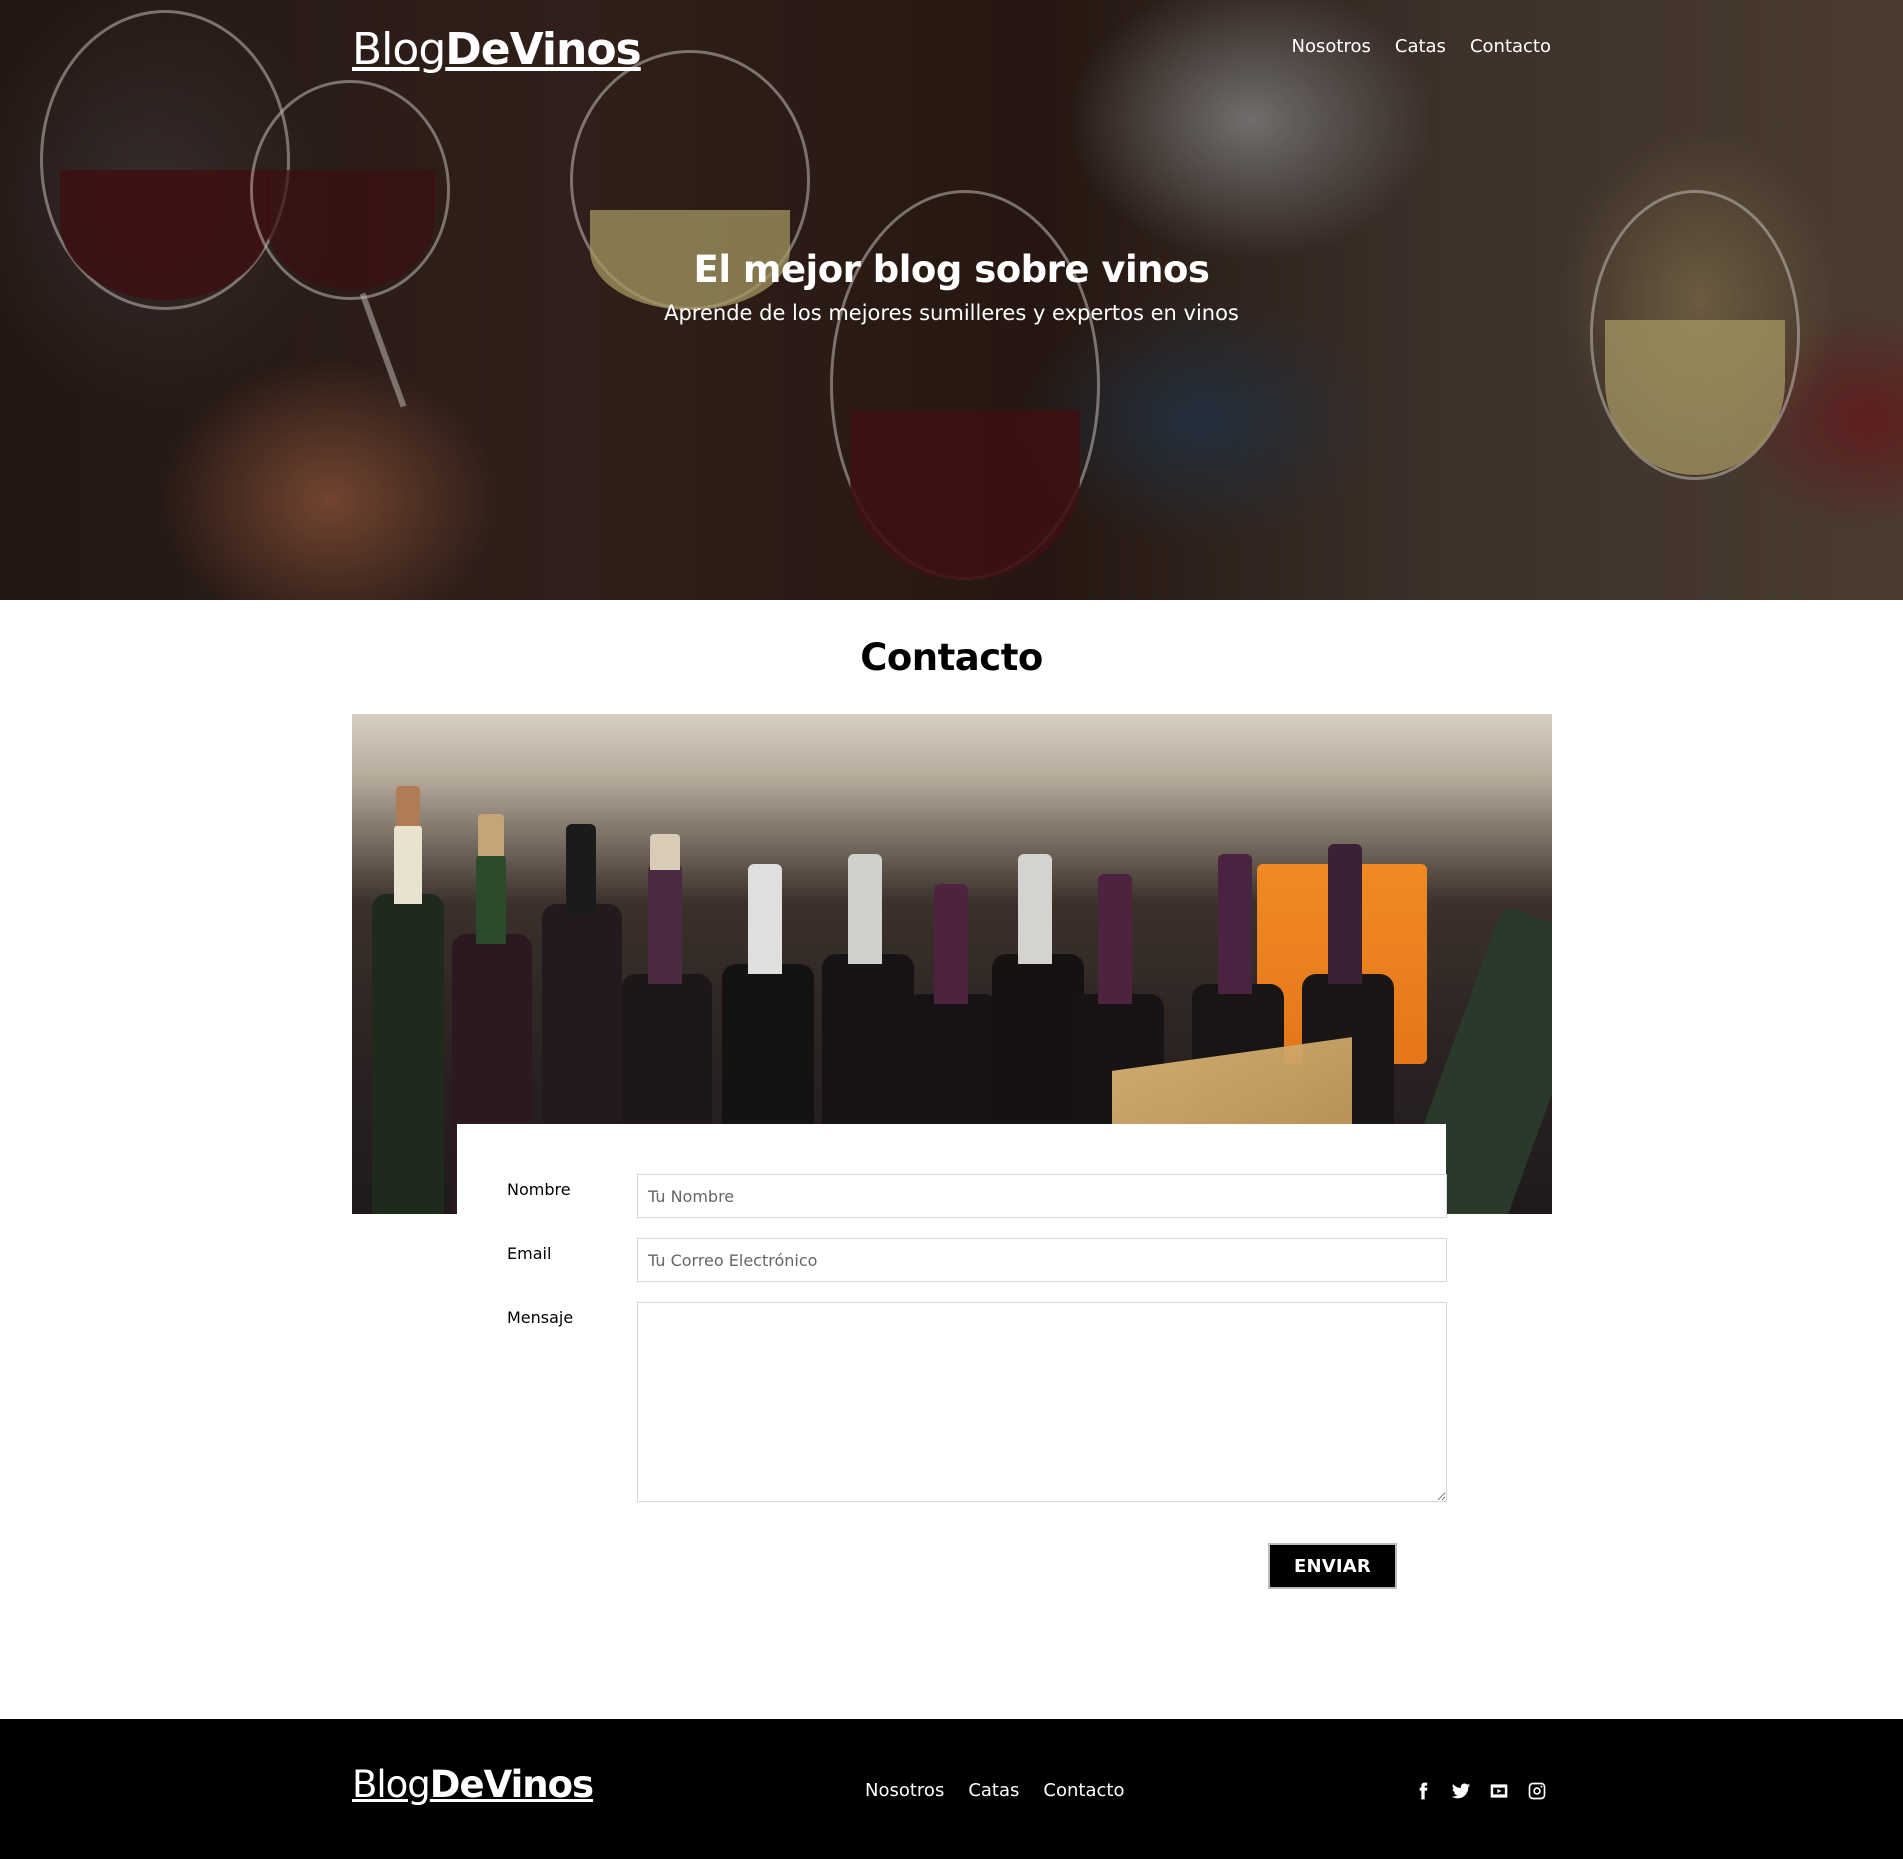 The width and height of the screenshot is (1903, 1859). I want to click on nav-link-contacto: Contacto, so click(1510, 46).